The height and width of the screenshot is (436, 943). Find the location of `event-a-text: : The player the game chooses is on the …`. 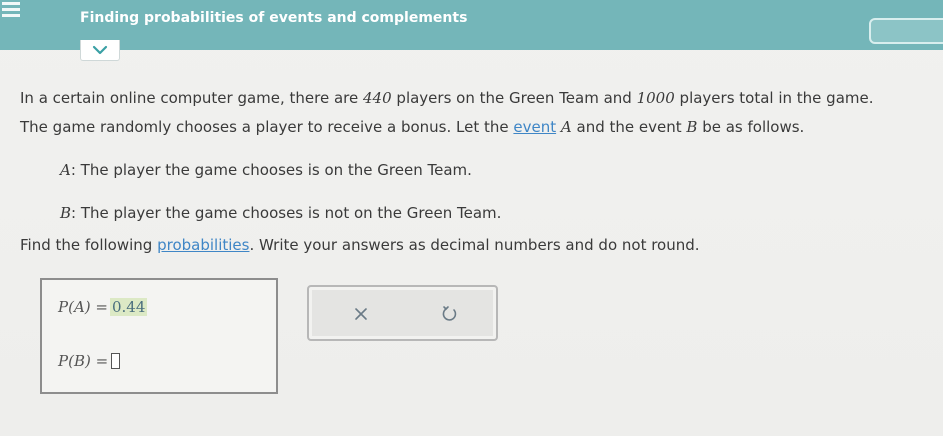

event-a-text: : The player the game chooses is on the … is located at coordinates (271, 170).